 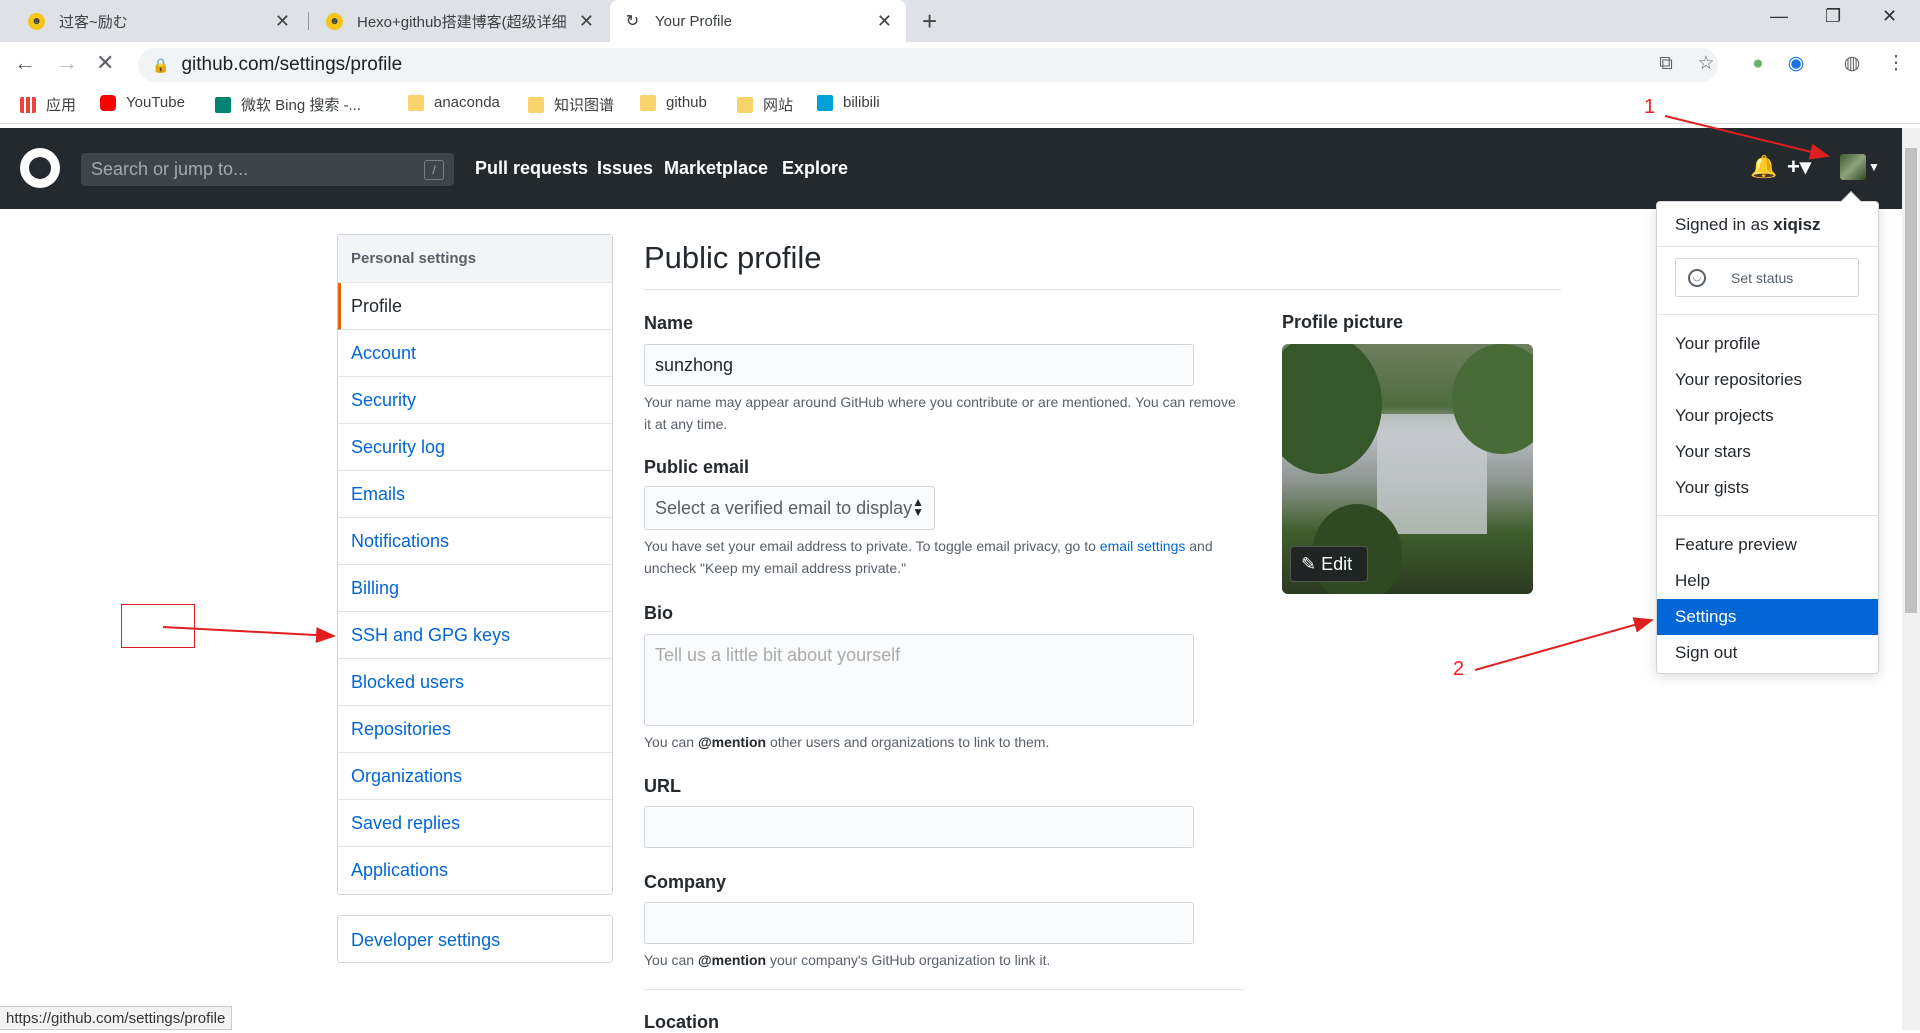 I want to click on name-label: Name, so click(x=669, y=323).